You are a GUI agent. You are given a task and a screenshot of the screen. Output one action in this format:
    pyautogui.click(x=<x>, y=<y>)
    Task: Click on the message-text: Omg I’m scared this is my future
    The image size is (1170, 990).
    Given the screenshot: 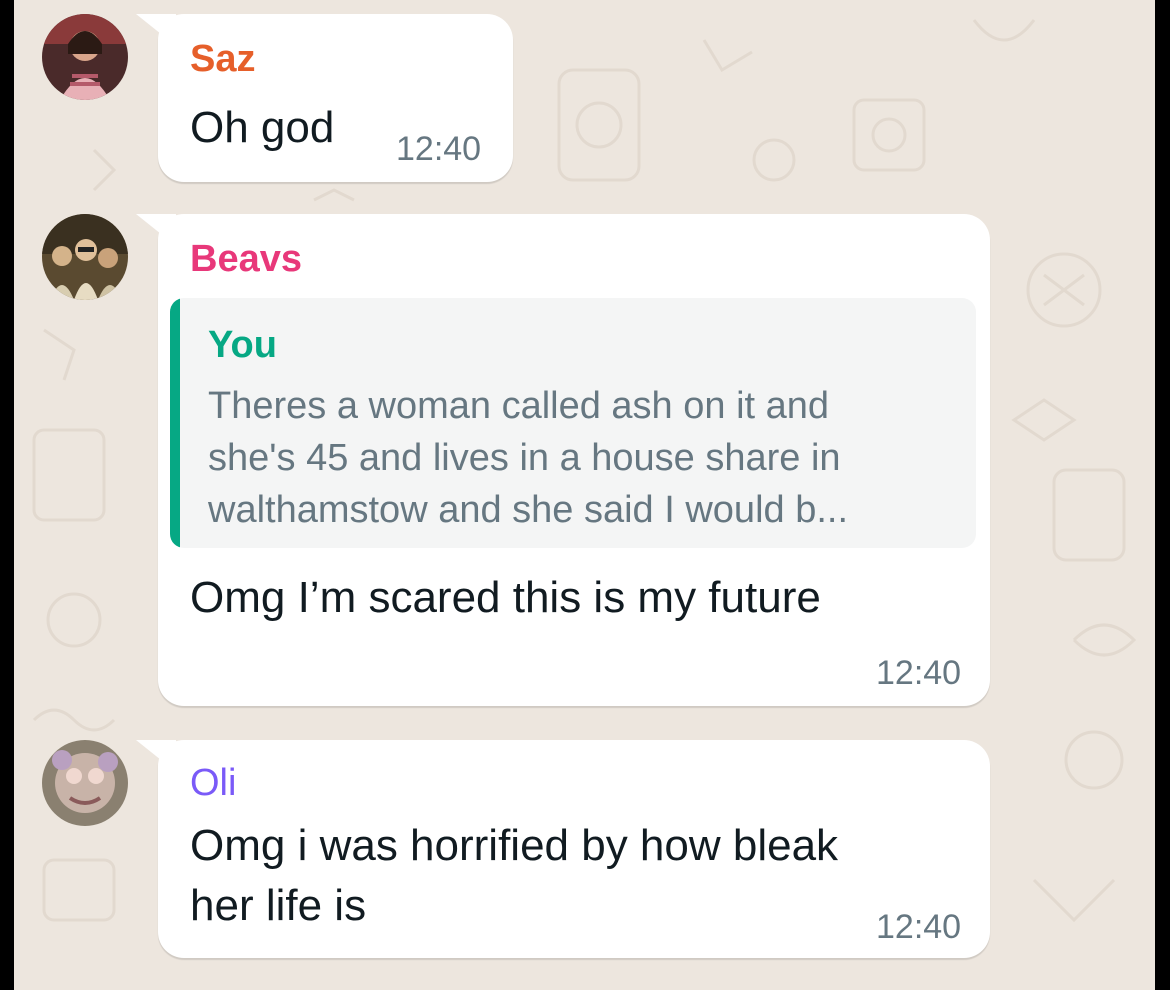 What is the action you would take?
    pyautogui.click(x=505, y=598)
    